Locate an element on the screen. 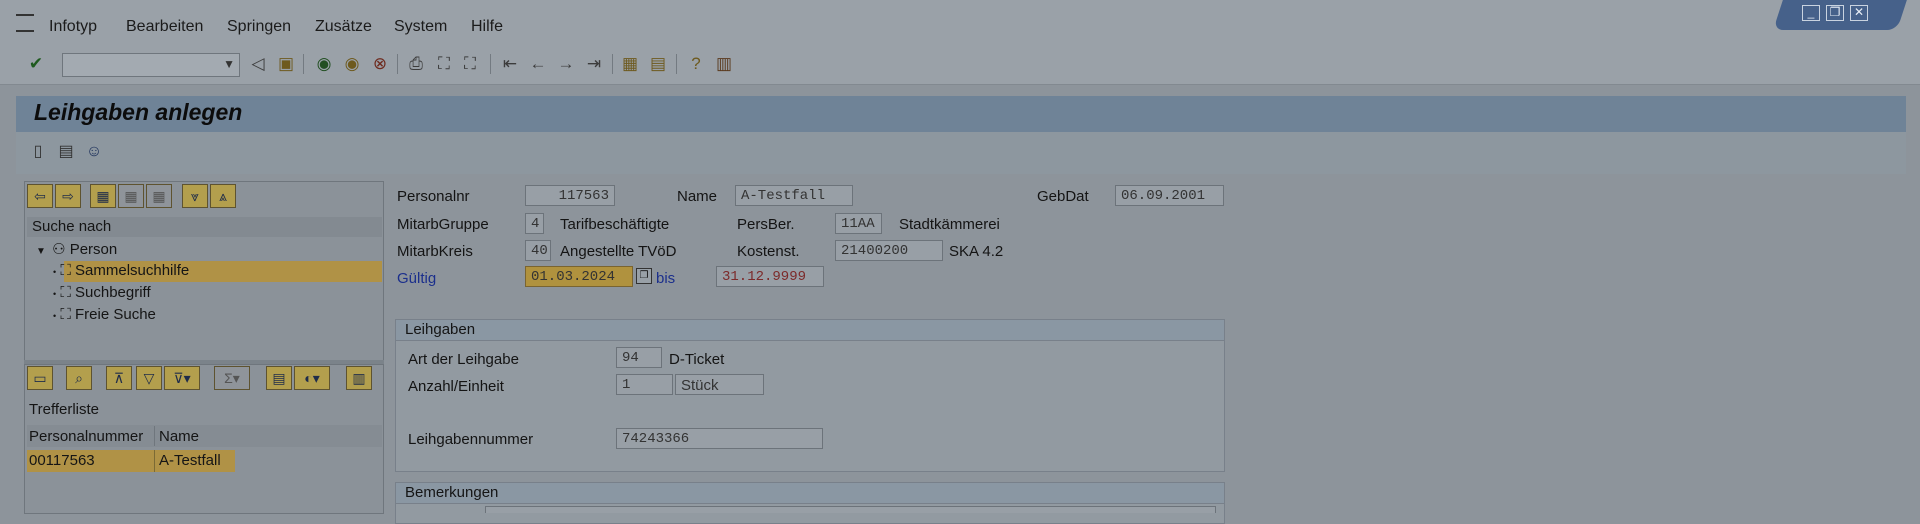 Image resolution: width=1920 pixels, height=524 pixels. field-persber: 11AA is located at coordinates (858, 223).